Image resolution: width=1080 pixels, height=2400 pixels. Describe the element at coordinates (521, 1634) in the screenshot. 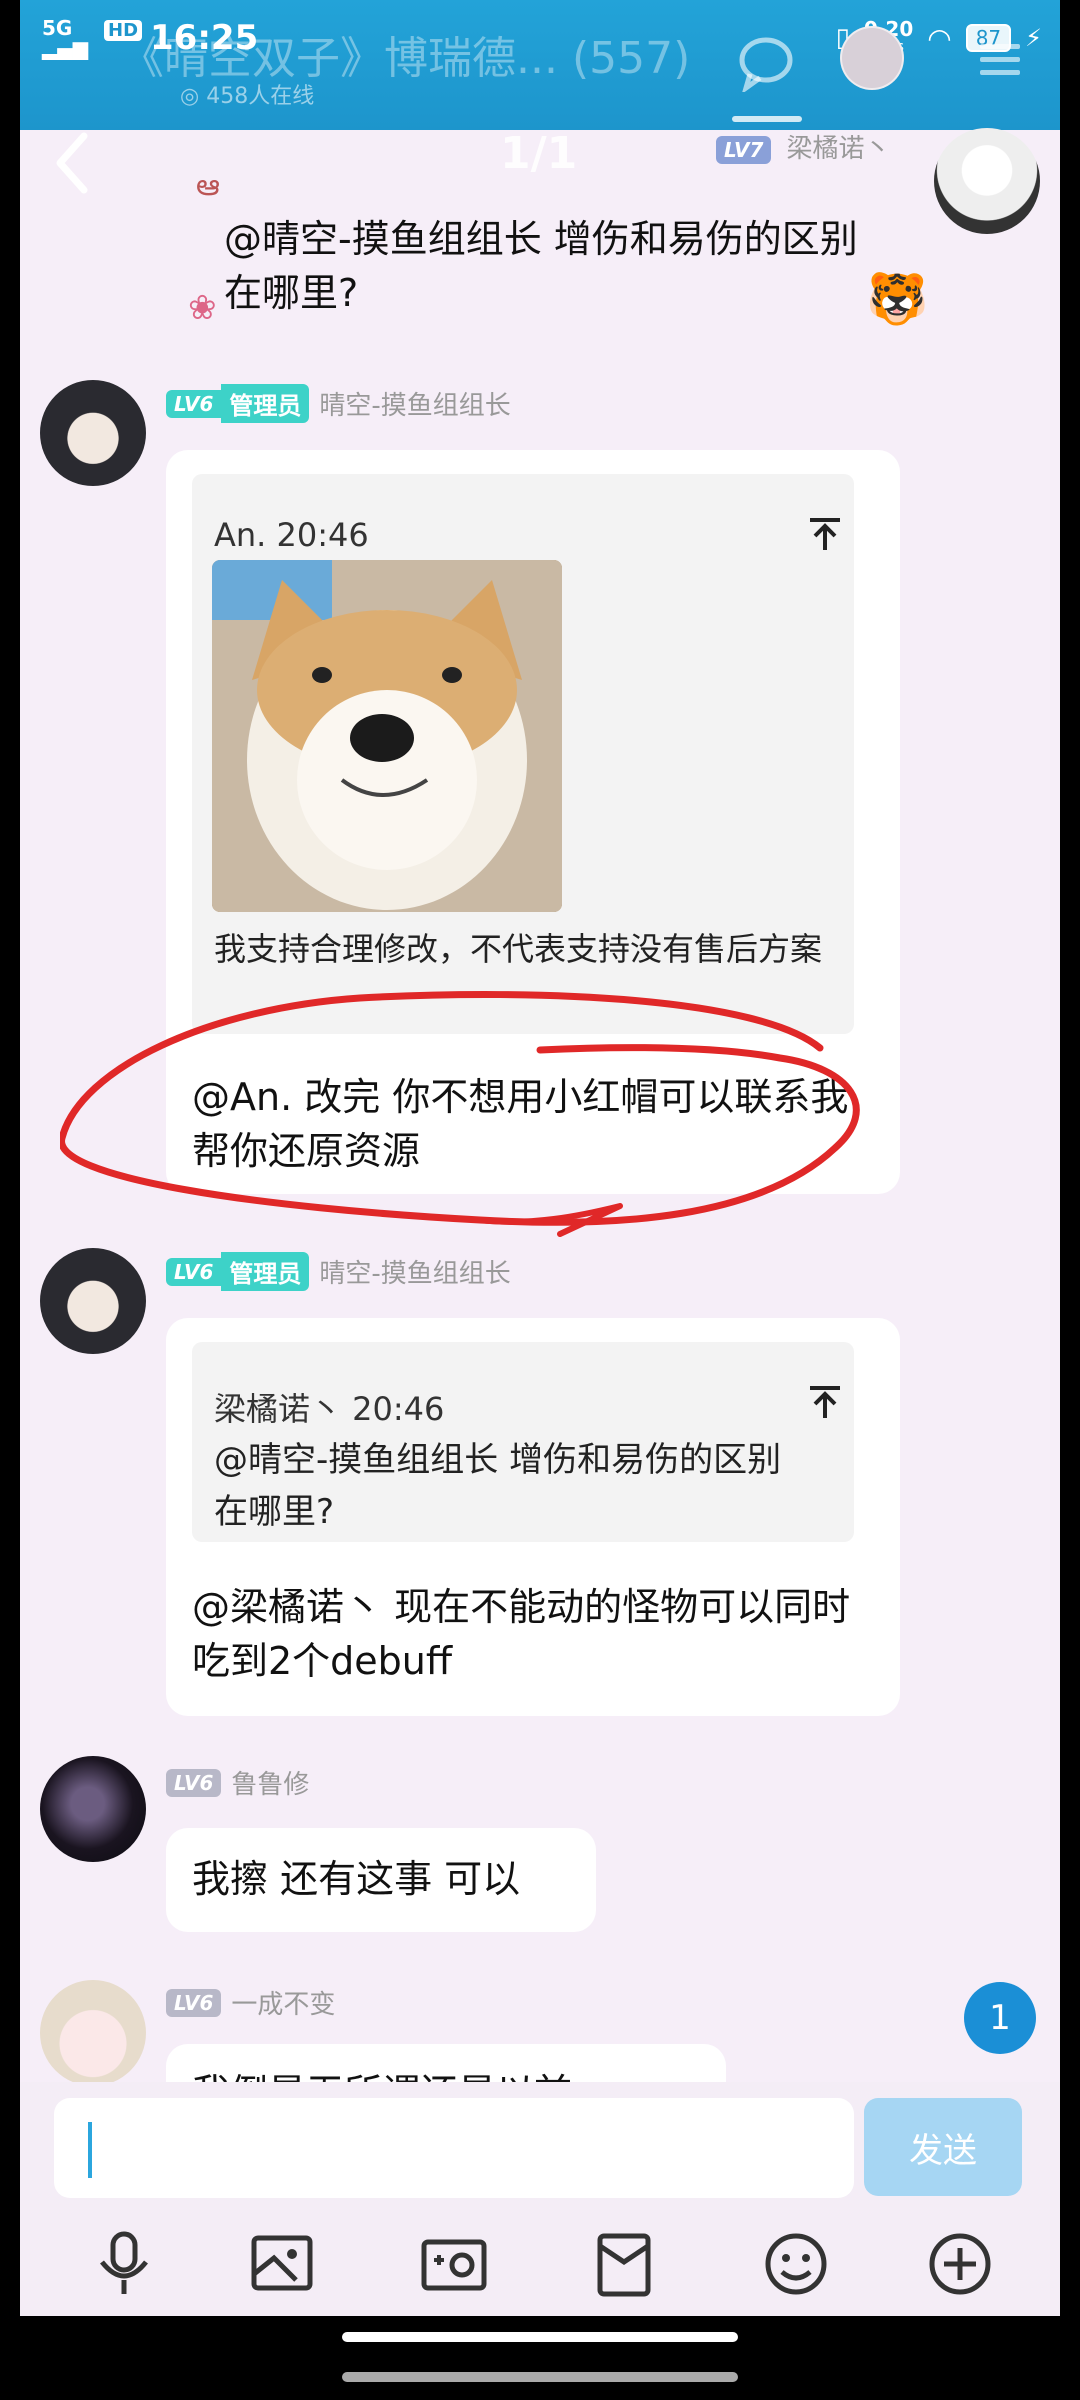

I see `message-text: @梁橘诺丶 现在不能动的怪物可以同时吃到2个debuff` at that location.